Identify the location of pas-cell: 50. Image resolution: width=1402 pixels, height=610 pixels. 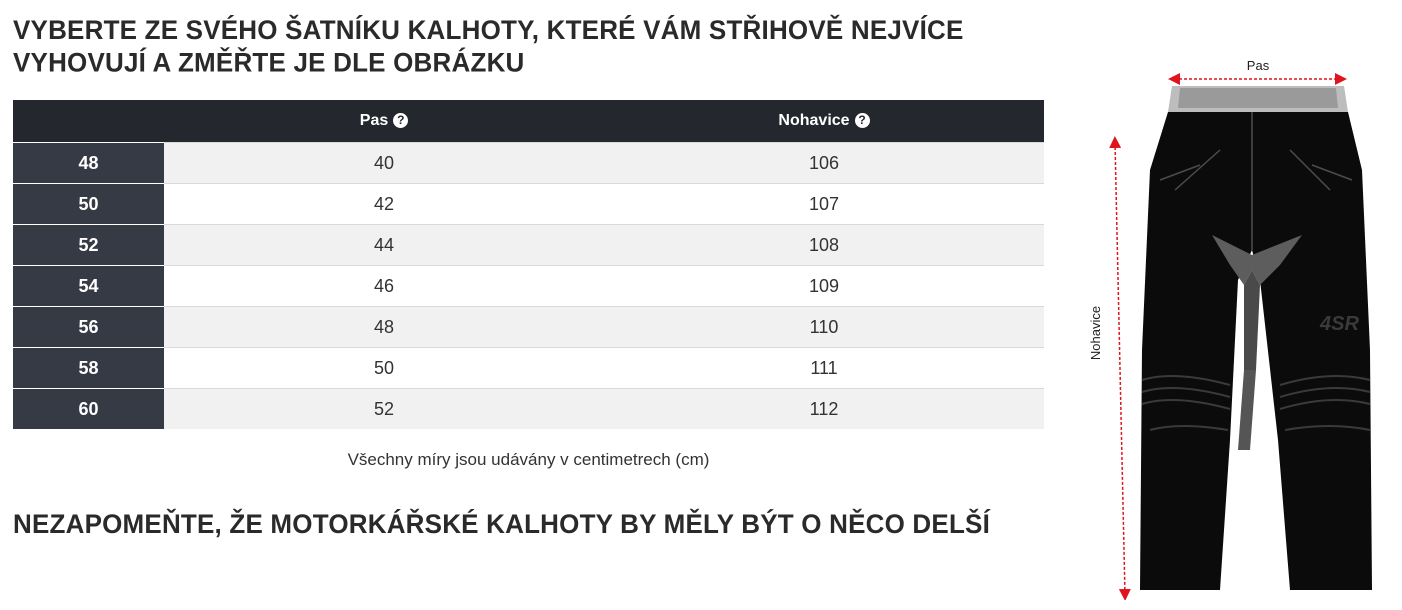
(384, 368).